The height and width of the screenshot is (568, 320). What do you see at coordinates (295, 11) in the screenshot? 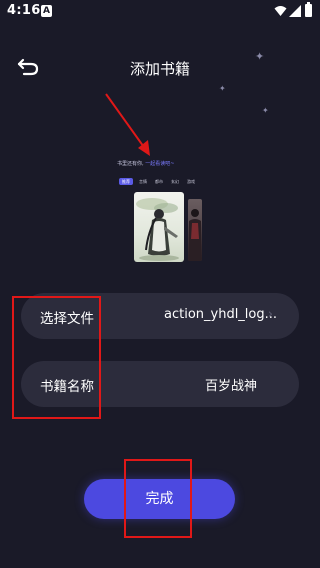
I see `signal-icon` at bounding box center [295, 11].